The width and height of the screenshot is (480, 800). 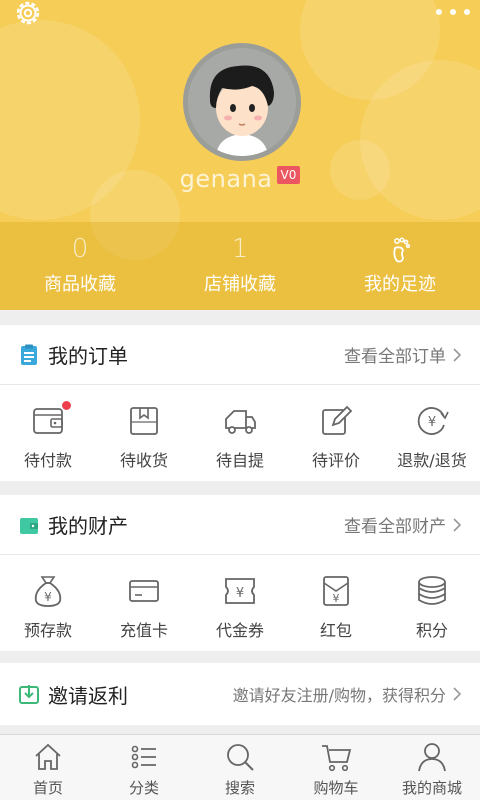 What do you see at coordinates (240, 284) in the screenshot?
I see `stat-label: 店铺收藏` at bounding box center [240, 284].